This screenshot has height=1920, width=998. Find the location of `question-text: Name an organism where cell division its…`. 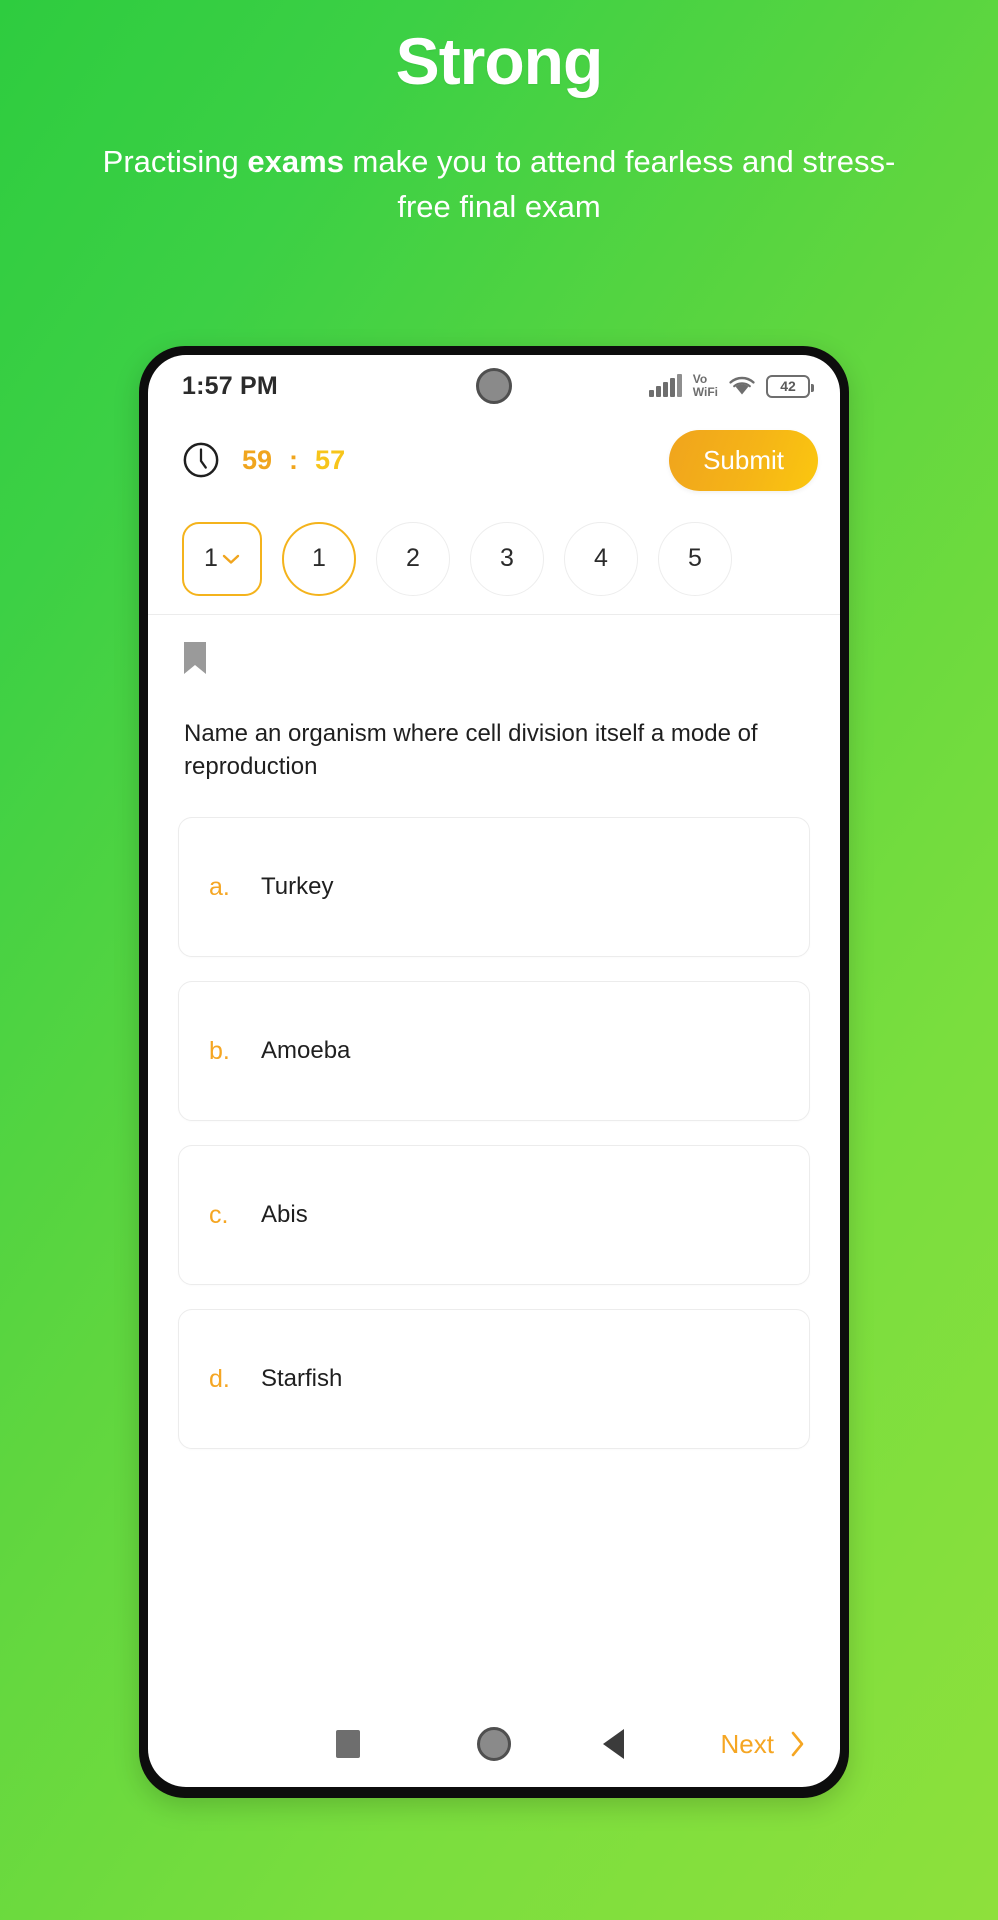

question-text: Name an organism where cell division its… is located at coordinates (471, 750).